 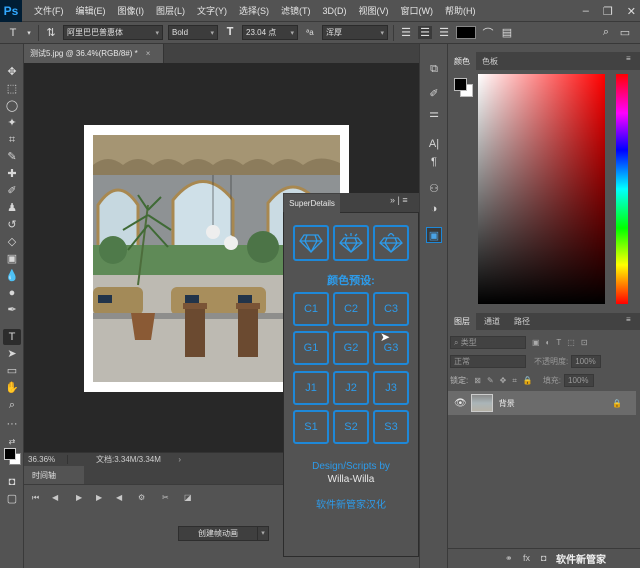 What do you see at coordinates (10, 454) in the screenshot?
I see `foreground-color` at bounding box center [10, 454].